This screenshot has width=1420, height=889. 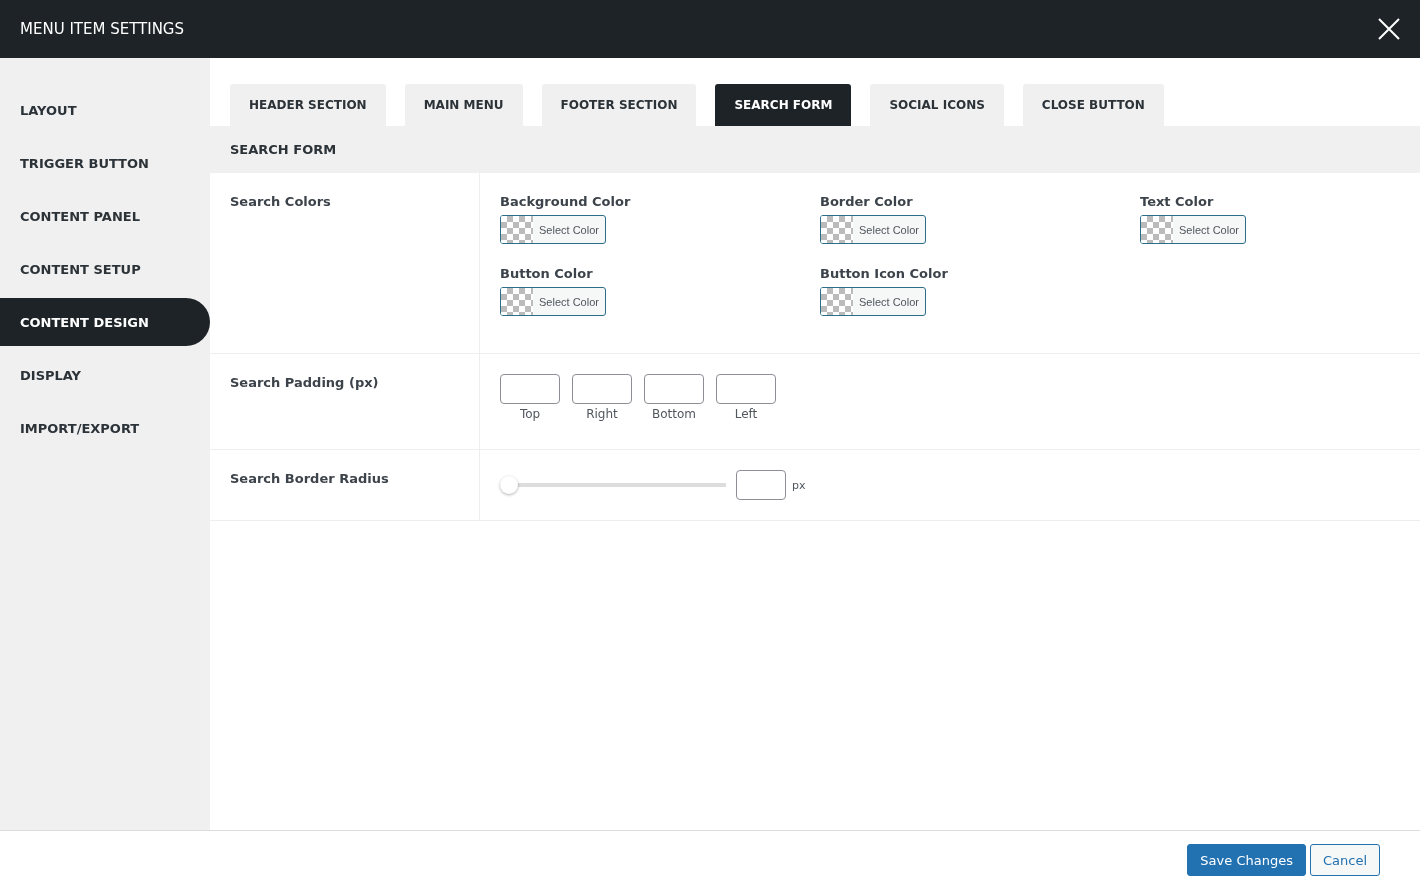 What do you see at coordinates (761, 485) in the screenshot?
I see `radius-input` at bounding box center [761, 485].